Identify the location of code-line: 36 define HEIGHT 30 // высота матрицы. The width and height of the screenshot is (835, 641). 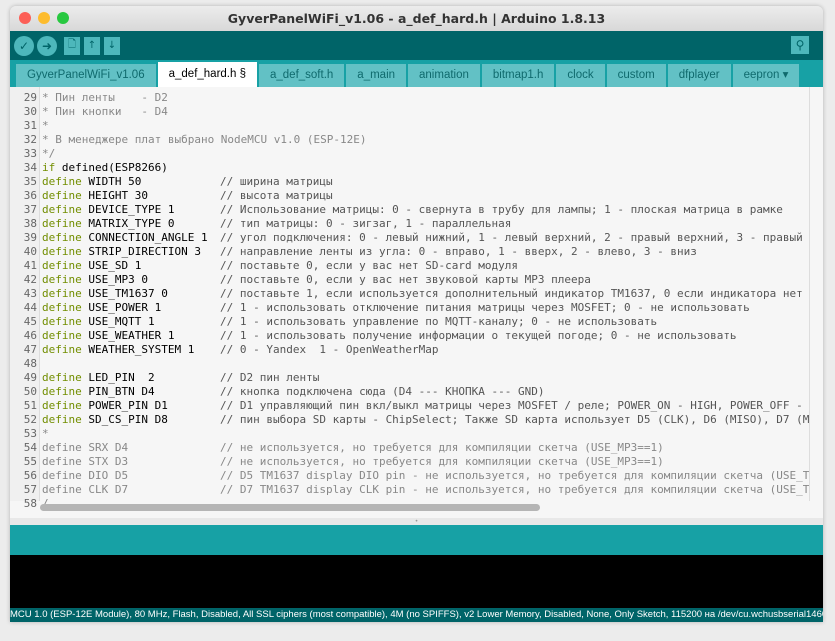
(410, 196).